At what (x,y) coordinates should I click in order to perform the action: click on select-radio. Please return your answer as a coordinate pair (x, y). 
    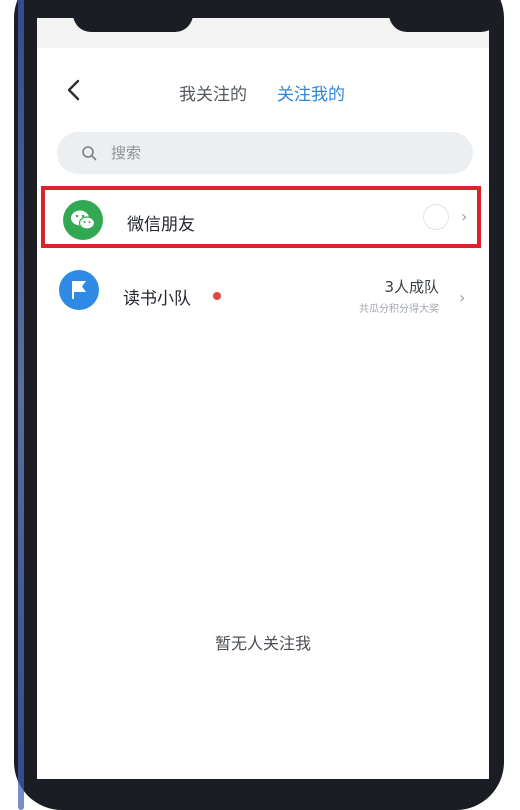
    Looking at the image, I should click on (436, 217).